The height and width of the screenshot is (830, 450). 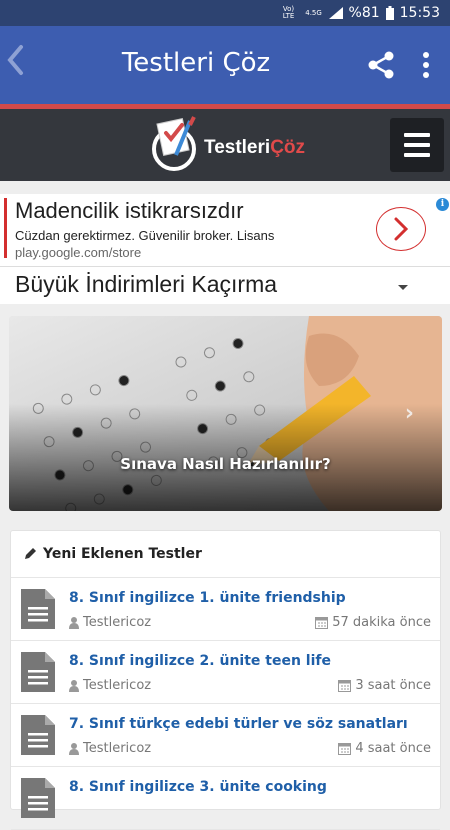 I want to click on time-ago: 4 saat önce, so click(x=393, y=748).